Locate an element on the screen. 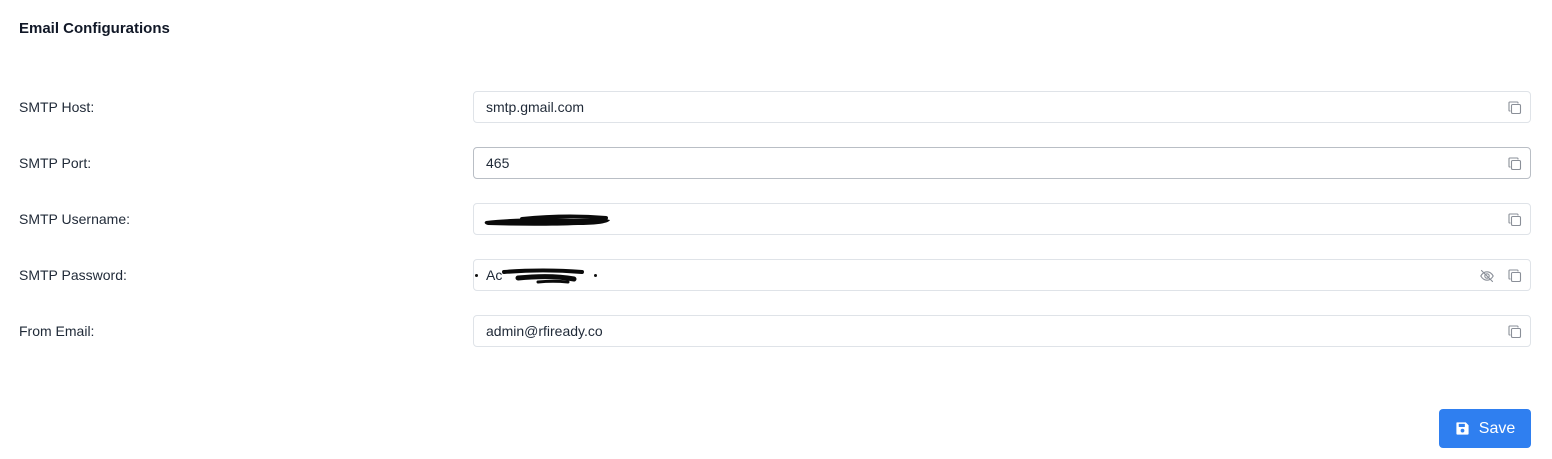 The width and height of the screenshot is (1552, 459). eye-off-icon is located at coordinates (1487, 276).